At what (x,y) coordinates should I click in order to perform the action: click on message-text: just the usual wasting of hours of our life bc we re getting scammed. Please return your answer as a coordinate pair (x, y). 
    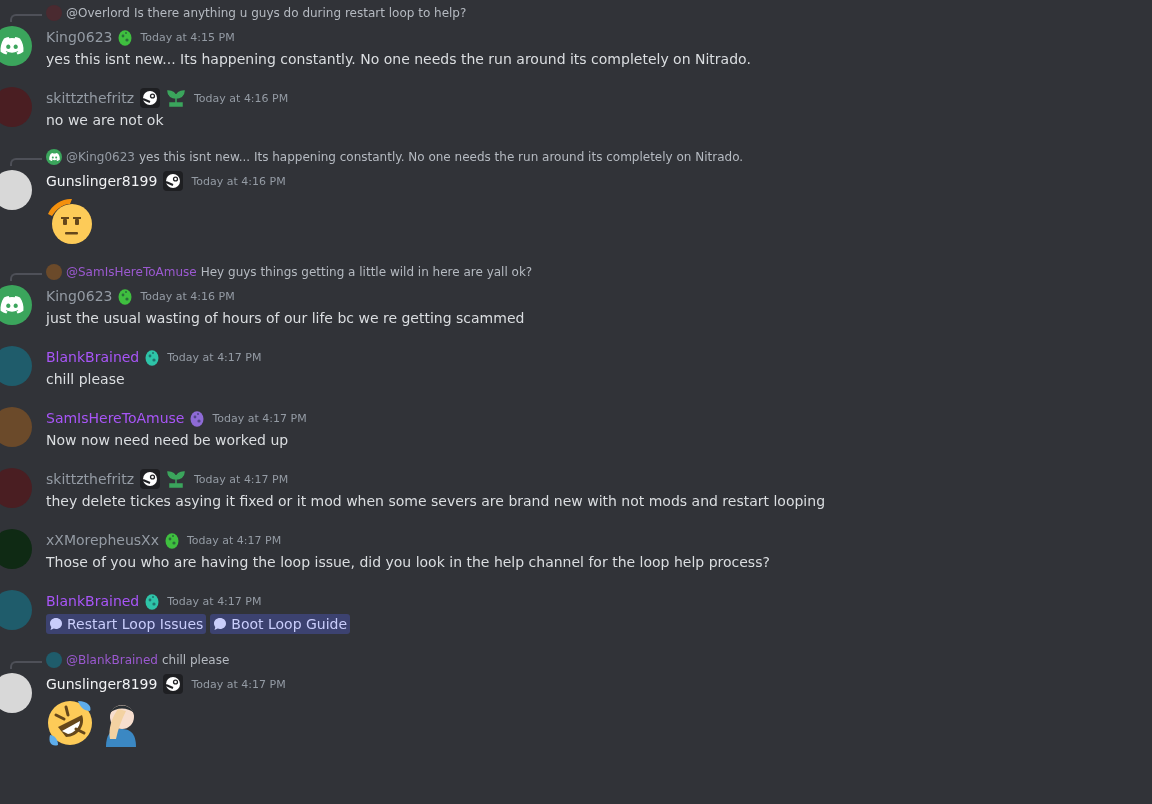
    Looking at the image, I should click on (285, 318).